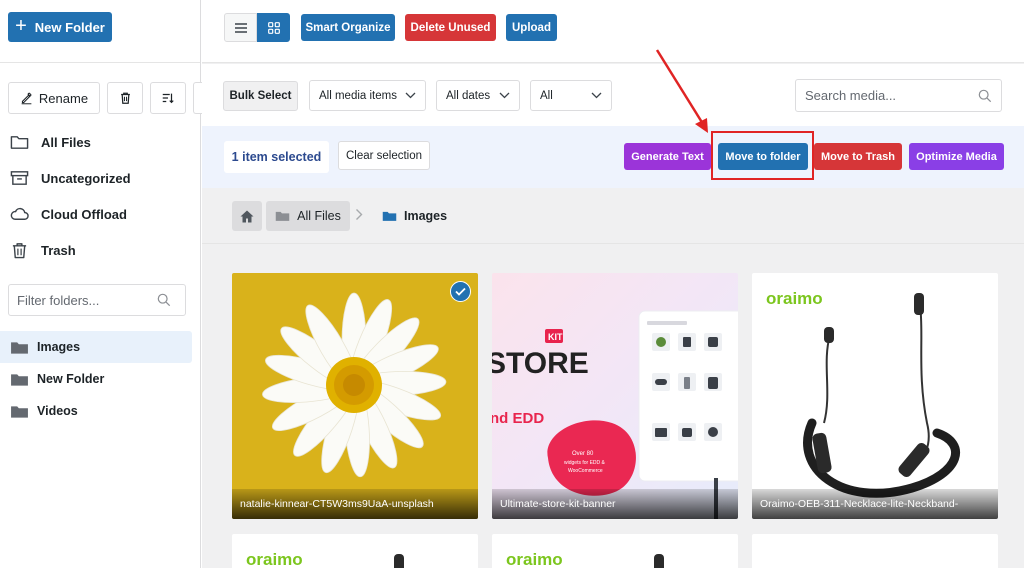 This screenshot has height=568, width=1024. Describe the element at coordinates (260, 96) in the screenshot. I see `bulk-select-button: Bulk Select` at that location.